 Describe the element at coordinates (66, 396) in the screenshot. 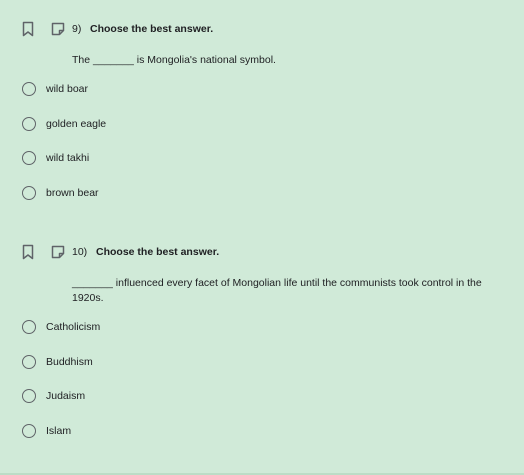

I see `choice-label: Judaism` at that location.